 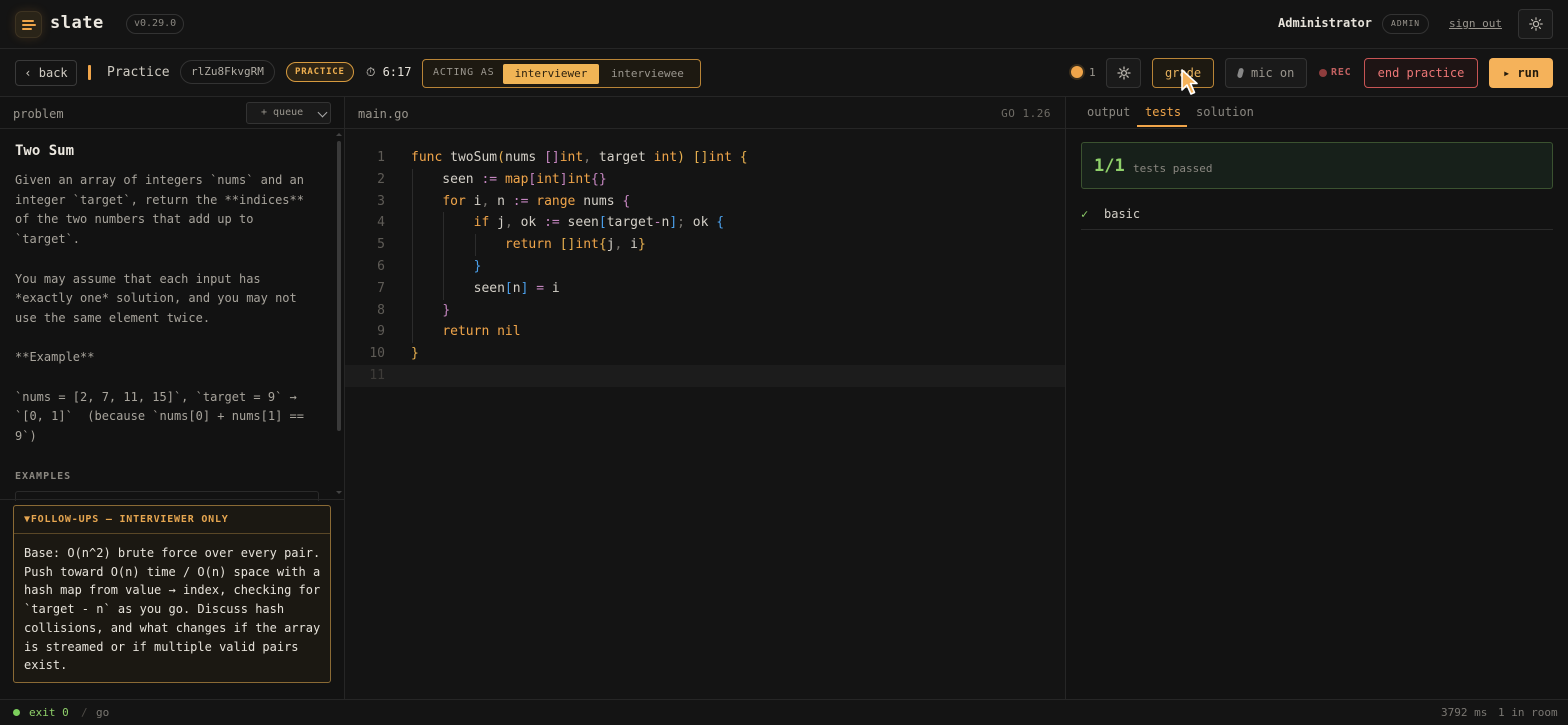 What do you see at coordinates (28, 24) in the screenshot?
I see `logo-icon` at bounding box center [28, 24].